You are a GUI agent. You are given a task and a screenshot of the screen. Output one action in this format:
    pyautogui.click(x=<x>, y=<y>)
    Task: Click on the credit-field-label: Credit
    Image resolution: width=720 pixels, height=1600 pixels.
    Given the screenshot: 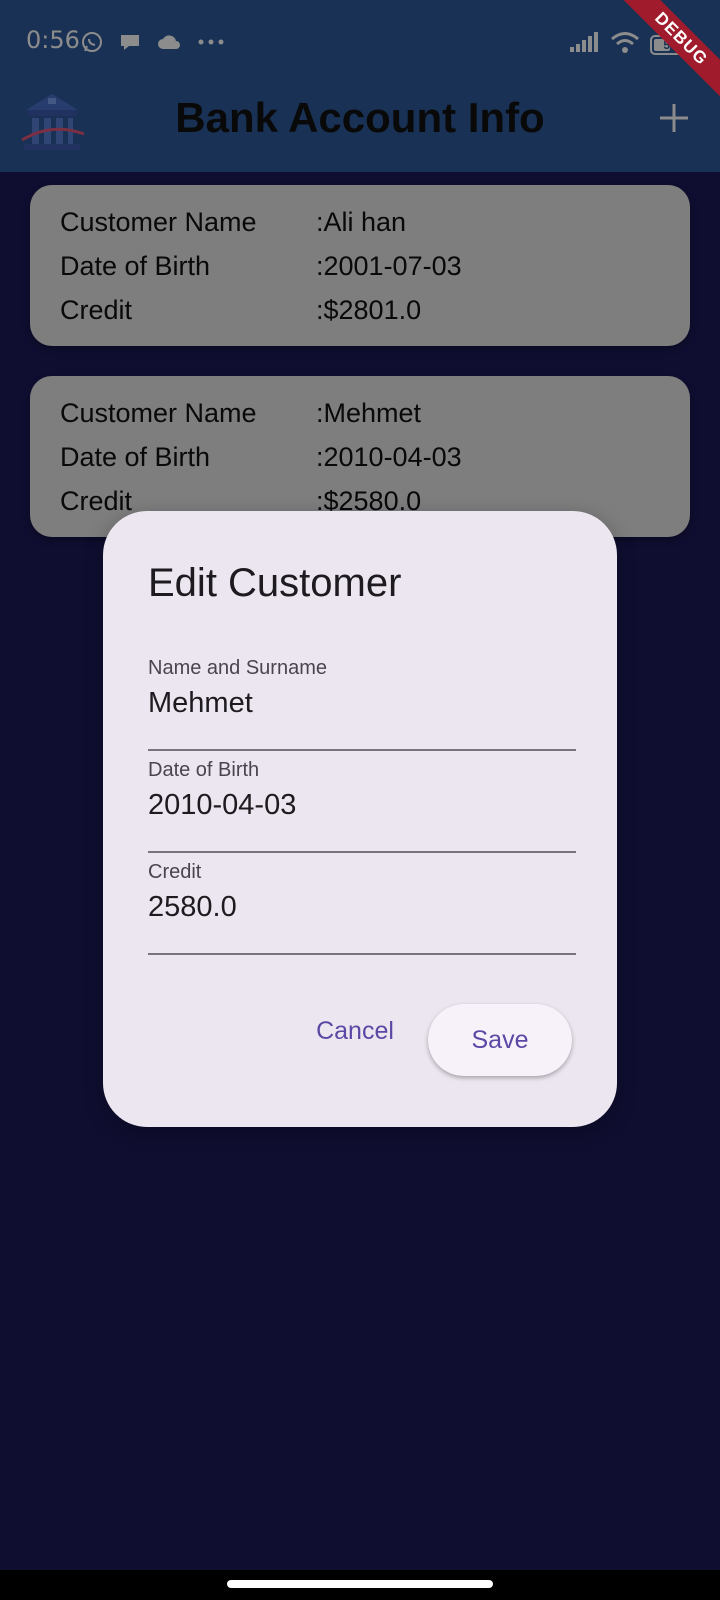 What is the action you would take?
    pyautogui.click(x=175, y=872)
    